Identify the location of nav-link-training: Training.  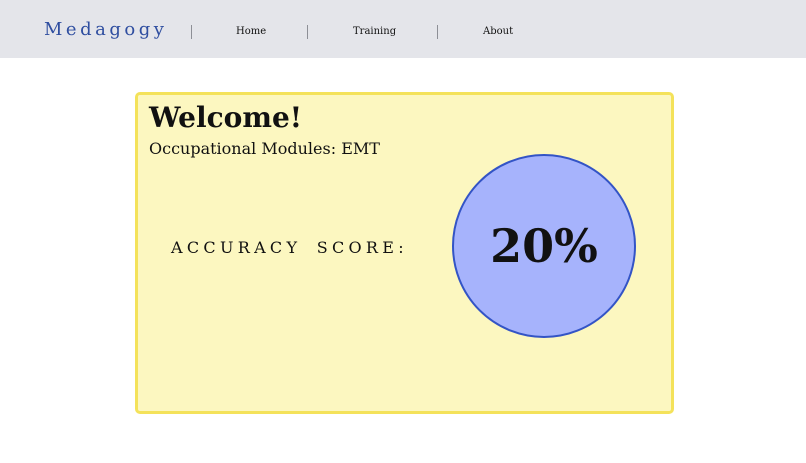
(374, 31).